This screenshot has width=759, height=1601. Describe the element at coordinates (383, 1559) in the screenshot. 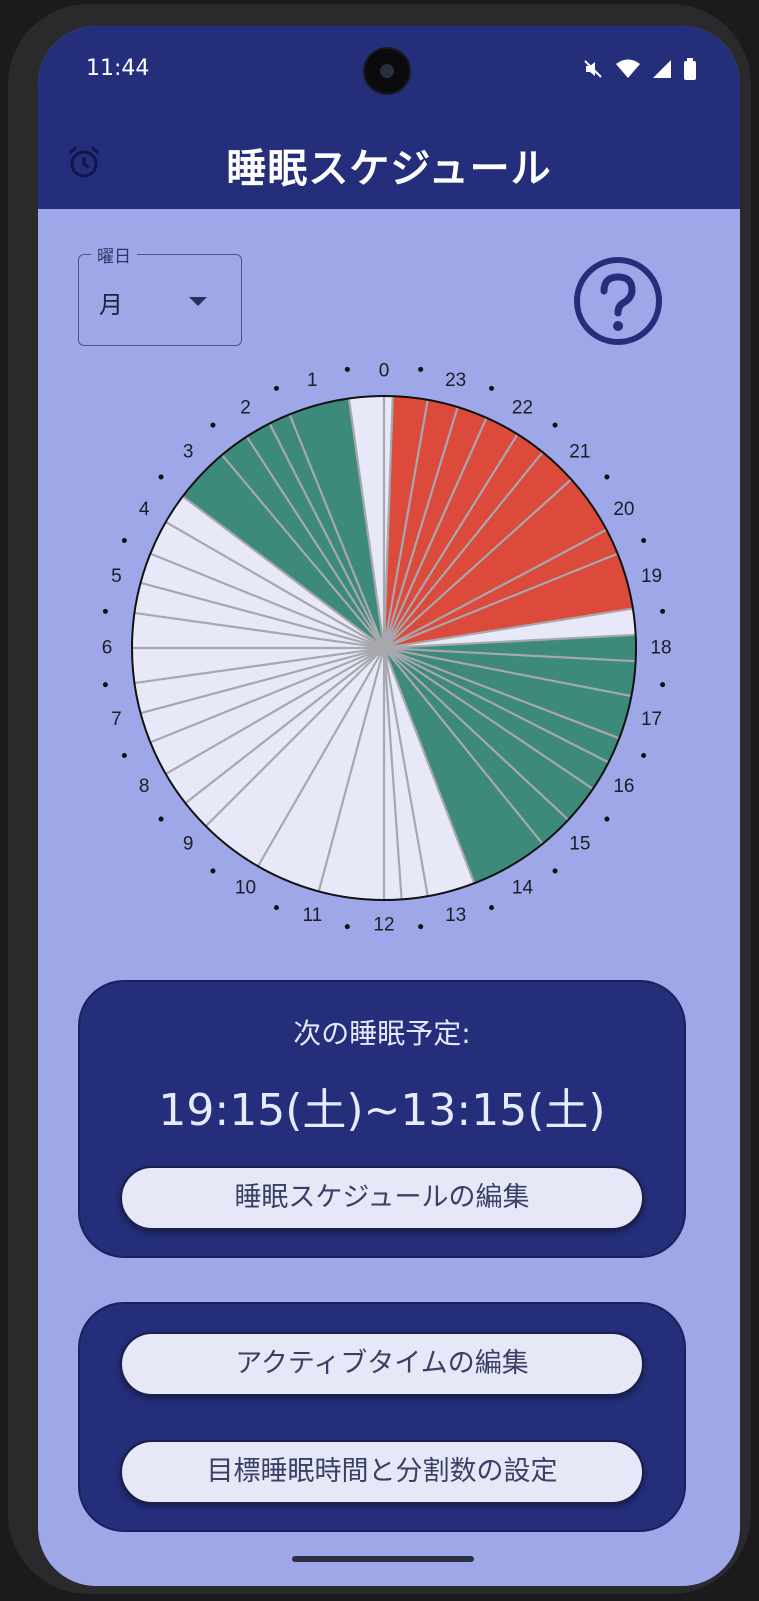

I see `gesture-nav-handle` at that location.